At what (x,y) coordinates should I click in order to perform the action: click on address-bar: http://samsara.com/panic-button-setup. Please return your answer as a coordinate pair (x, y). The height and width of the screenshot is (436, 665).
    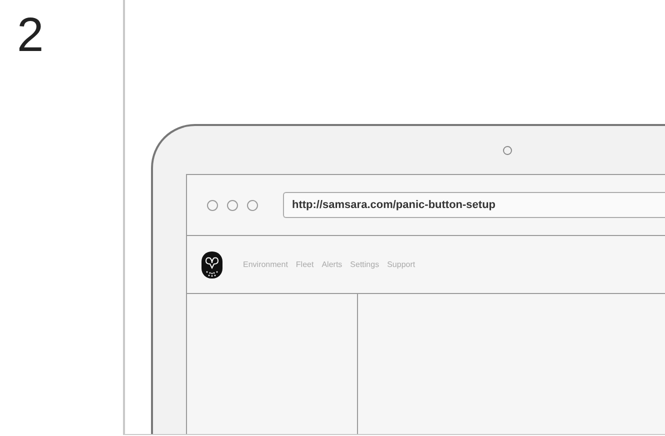
    Looking at the image, I should click on (474, 205).